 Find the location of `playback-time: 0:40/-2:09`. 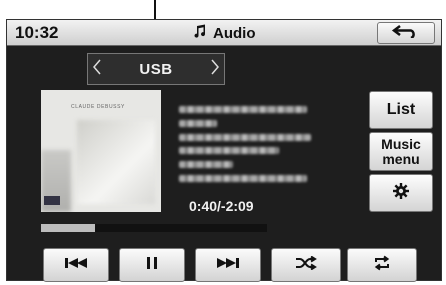

playback-time: 0:40/-2:09 is located at coordinates (221, 206).